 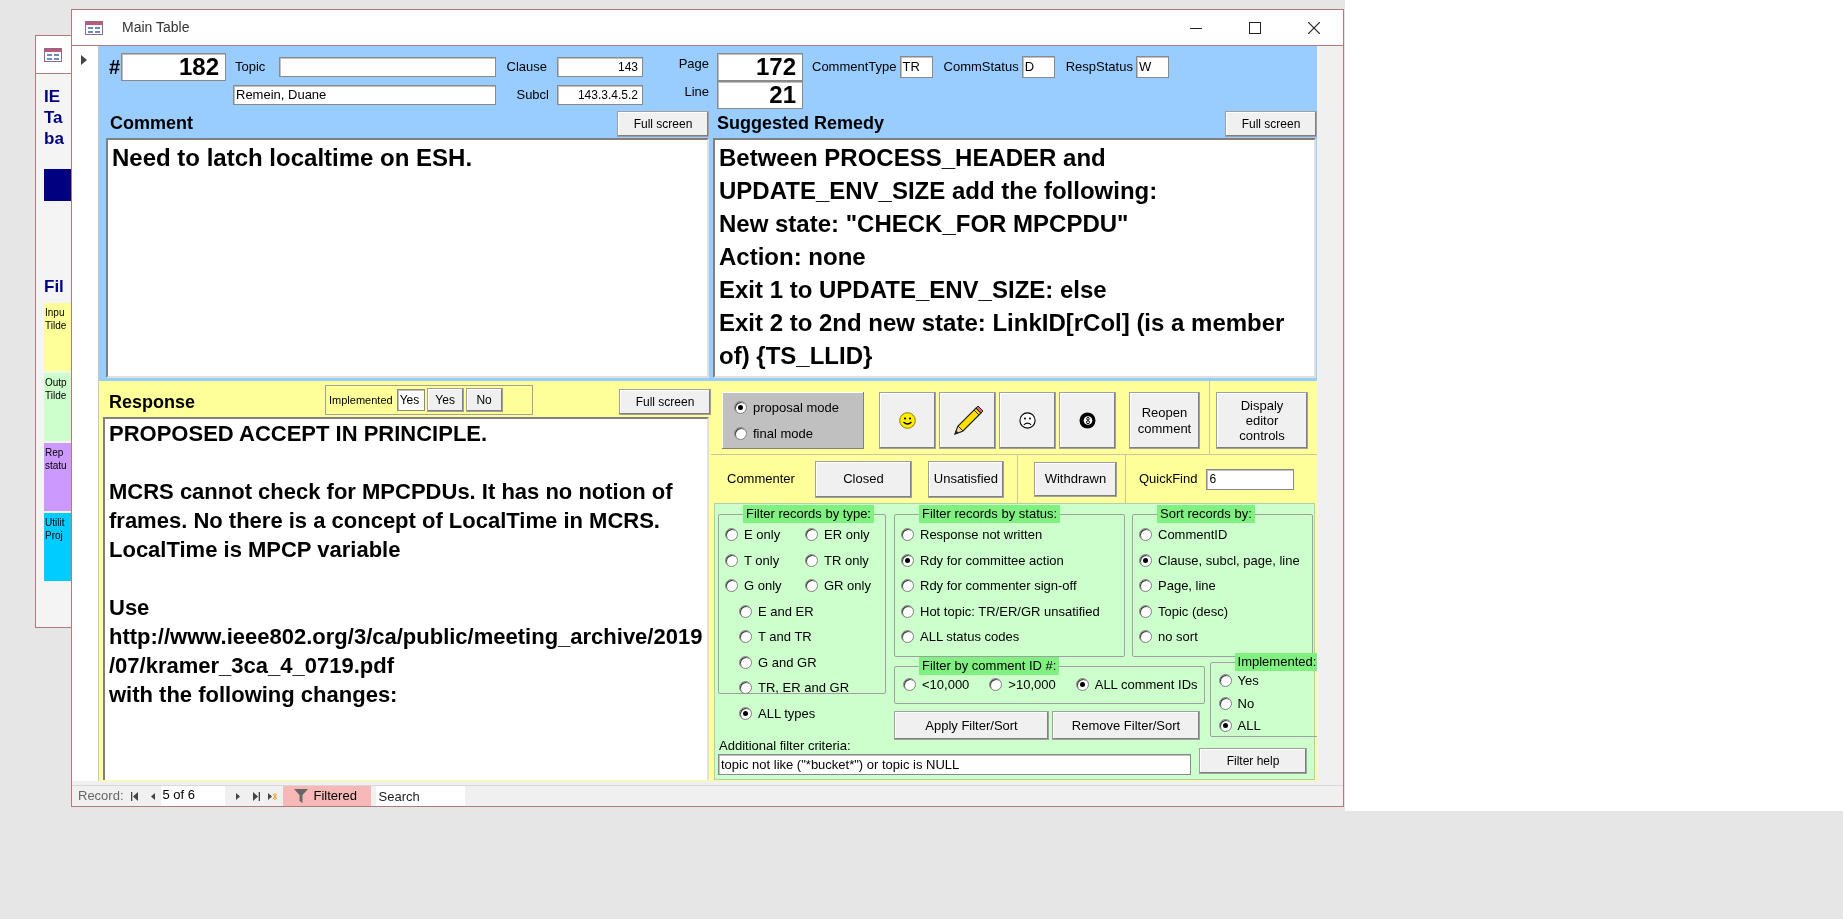 What do you see at coordinates (1222, 535) in the screenshot?
I see `radio-option: CommentID` at bounding box center [1222, 535].